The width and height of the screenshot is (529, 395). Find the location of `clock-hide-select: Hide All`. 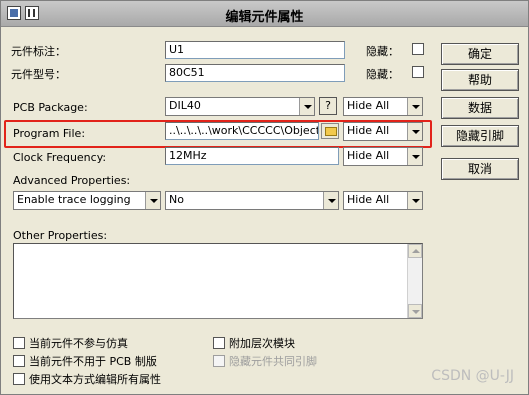

clock-hide-select: Hide All is located at coordinates (383, 156).